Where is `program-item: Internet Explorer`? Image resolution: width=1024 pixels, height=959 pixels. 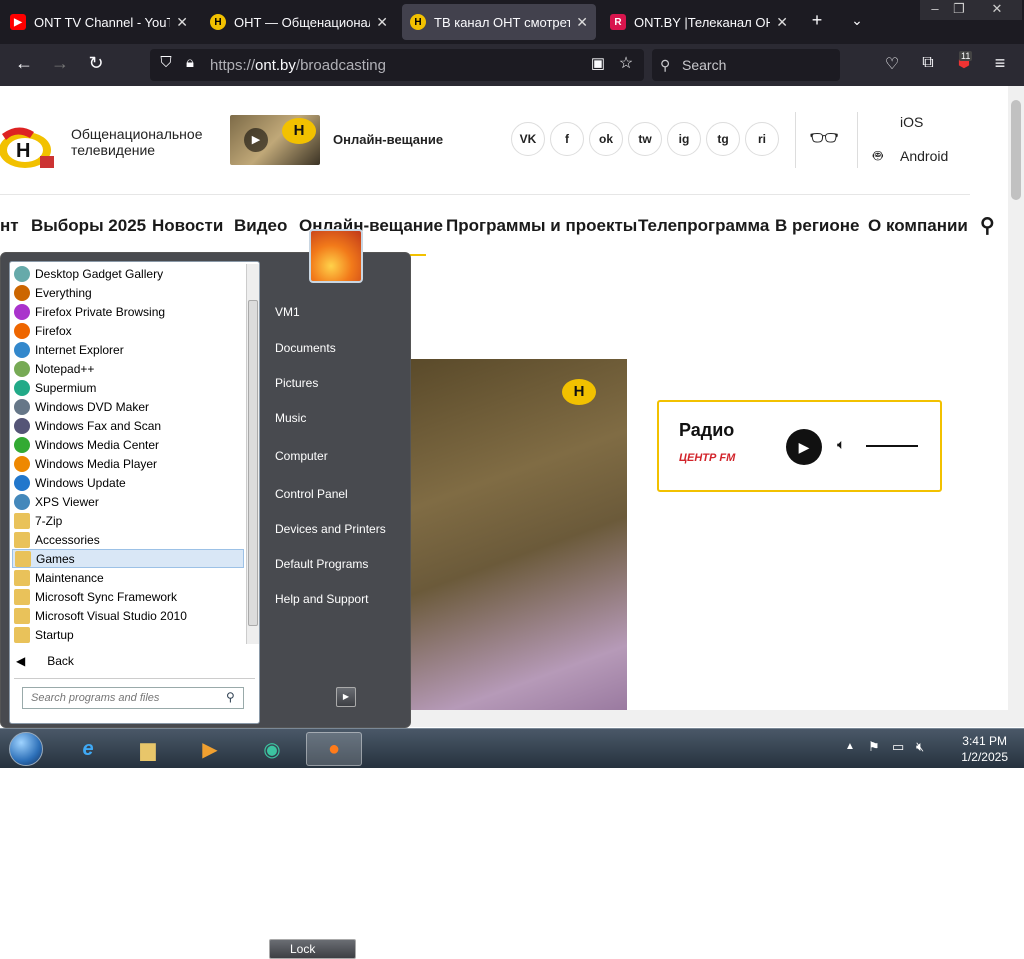 program-item: Internet Explorer is located at coordinates (128, 349).